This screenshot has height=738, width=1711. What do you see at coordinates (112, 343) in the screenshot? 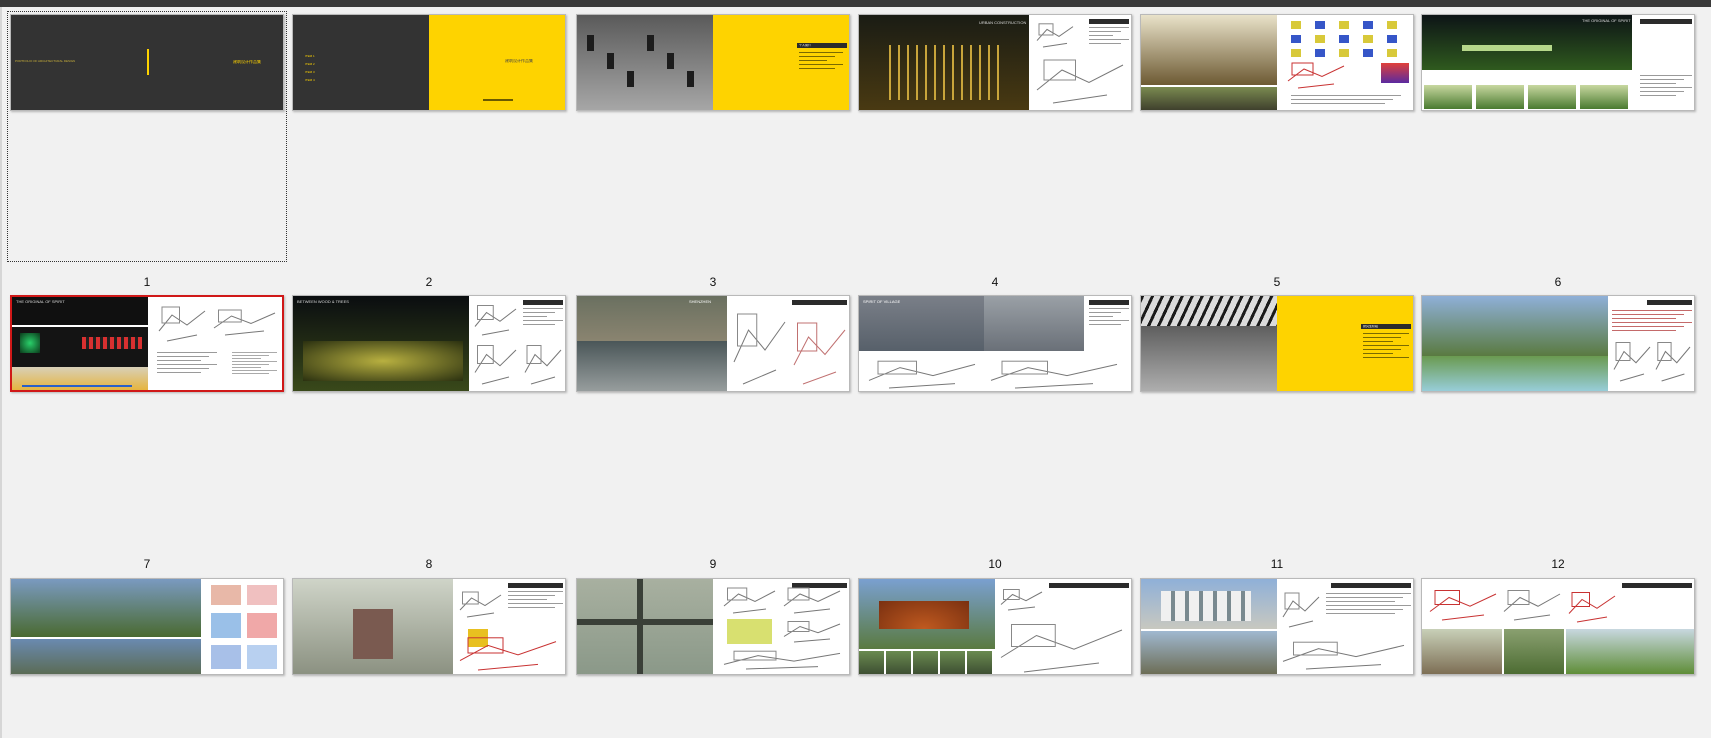
I see `bar-graph` at bounding box center [112, 343].